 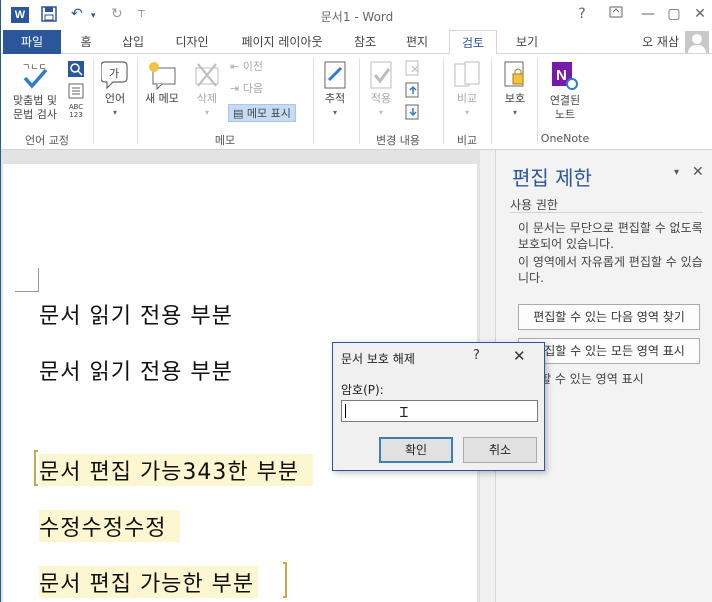 I want to click on pane-close-icon: ✕, so click(x=698, y=172).